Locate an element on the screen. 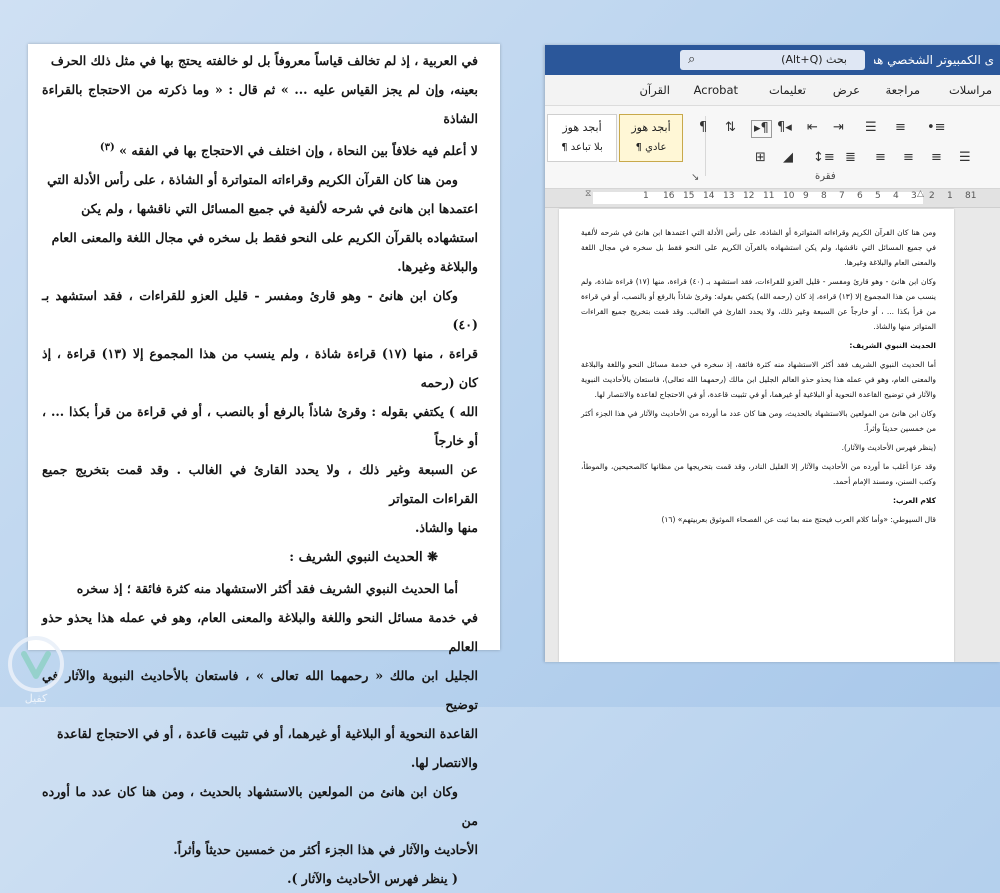 This screenshot has height=893, width=1000. sort-icon: ⇅ is located at coordinates (730, 128).